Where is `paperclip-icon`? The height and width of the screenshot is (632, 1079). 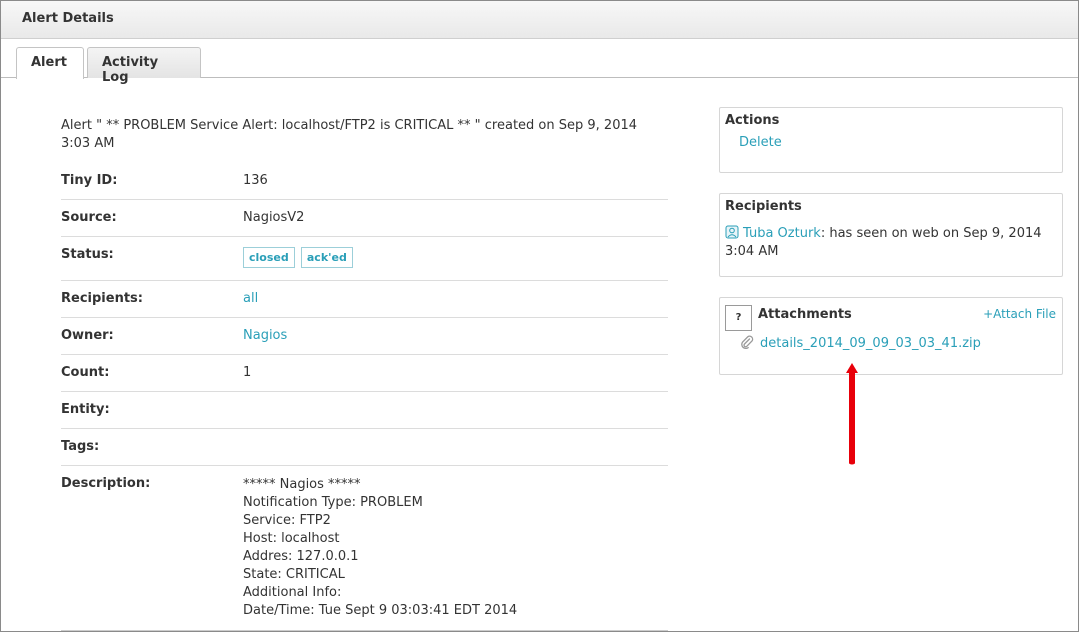 paperclip-icon is located at coordinates (747, 342).